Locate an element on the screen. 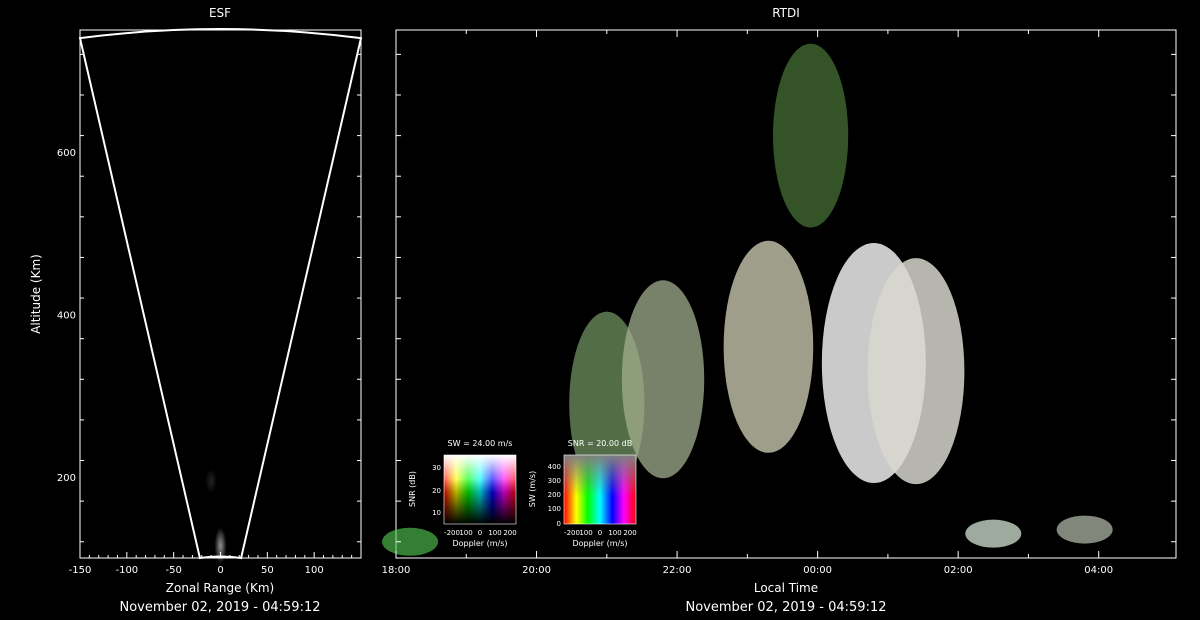  rtdi-x-tick-label: 04:00 is located at coordinates (1098, 570).